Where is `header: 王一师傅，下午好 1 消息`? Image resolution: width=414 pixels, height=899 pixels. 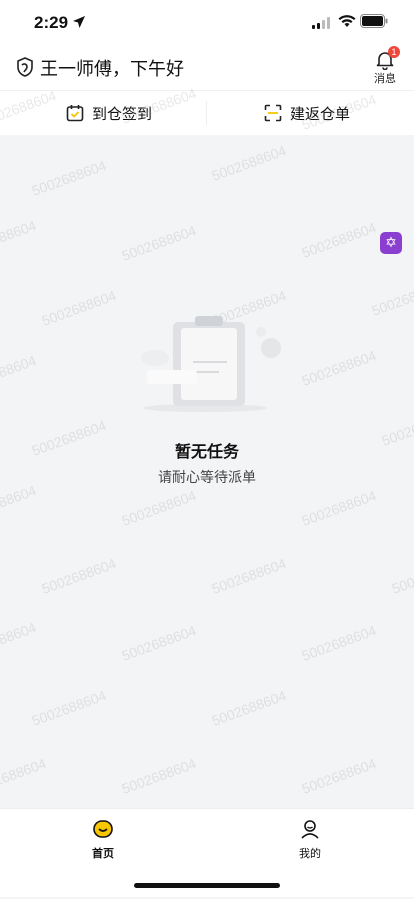 header: 王一师傅，下午好 1 消息 is located at coordinates (207, 68).